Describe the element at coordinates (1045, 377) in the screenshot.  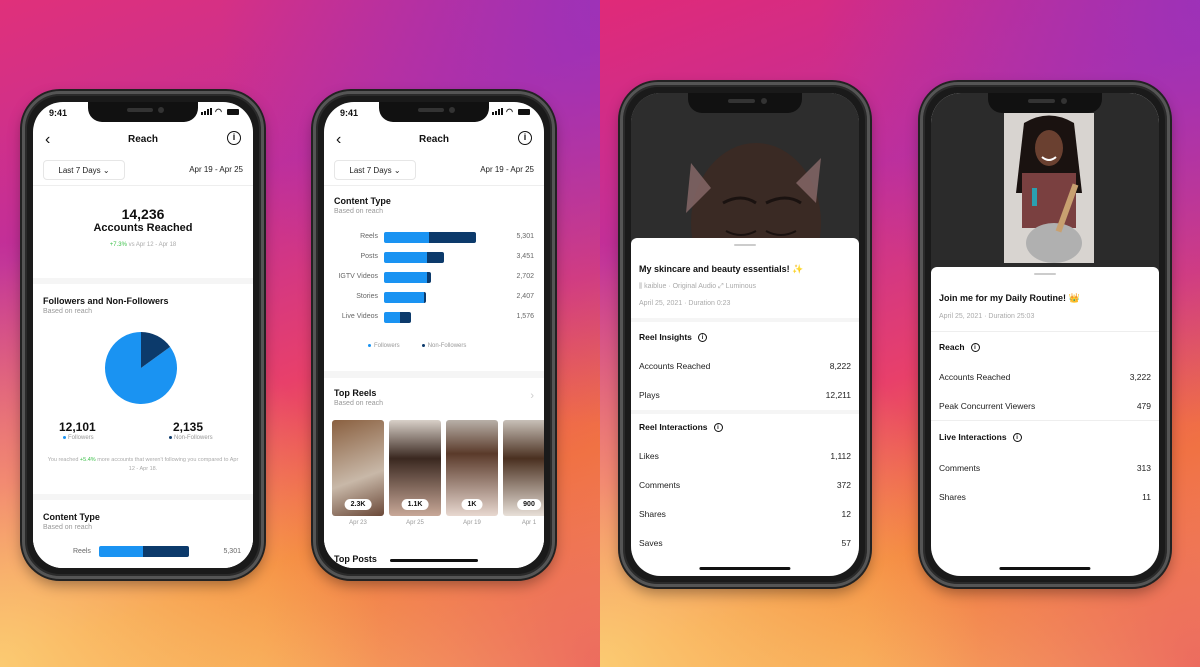
I see `metric-row: Accounts Reached 3,222` at that location.